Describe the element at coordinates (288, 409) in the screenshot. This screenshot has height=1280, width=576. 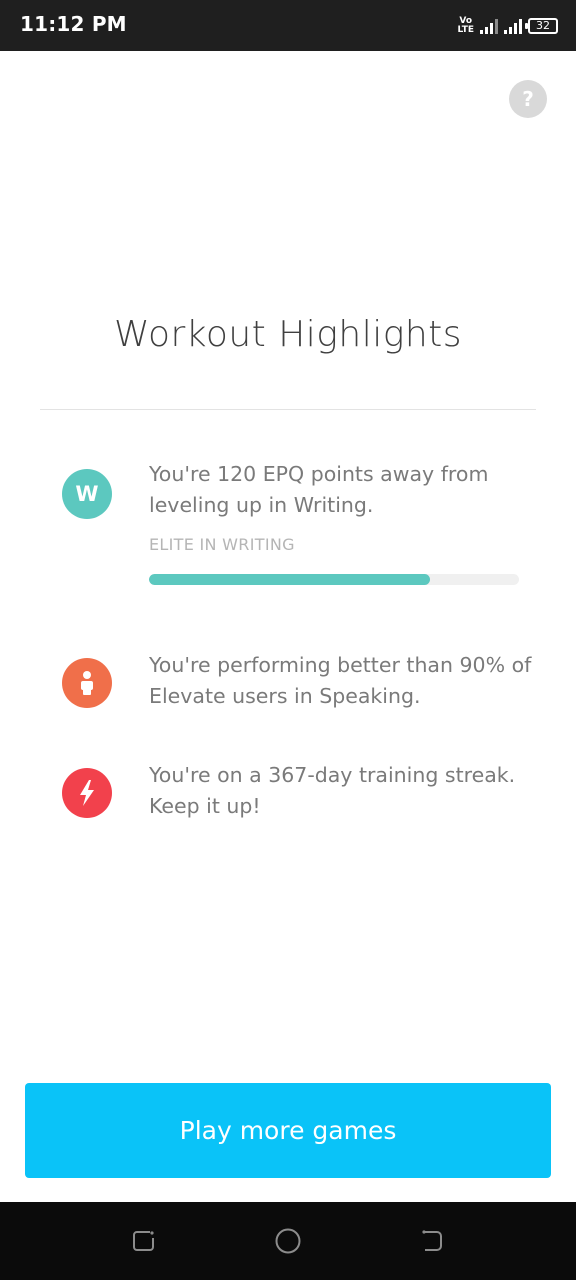
I see `divider` at that location.